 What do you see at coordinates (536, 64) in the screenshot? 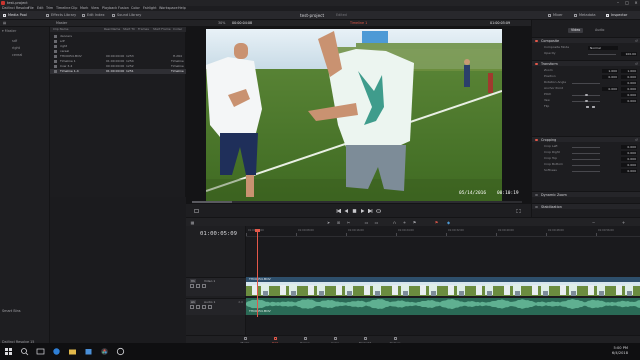
I see `transform-toggle-icon` at bounding box center [536, 64].